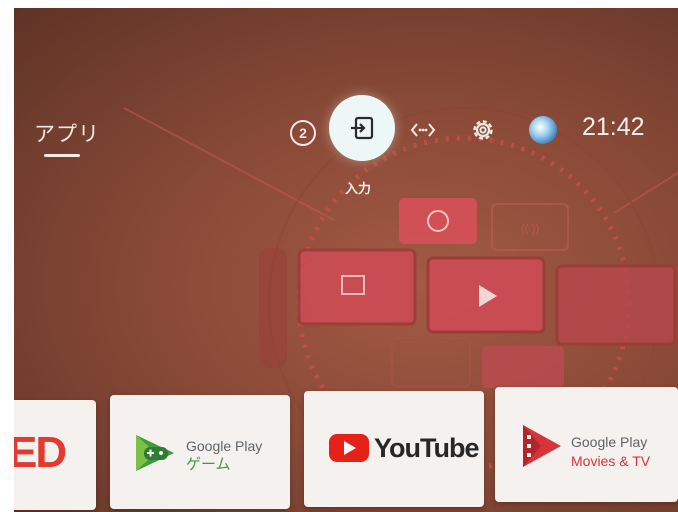 The image size is (678, 512). Describe the element at coordinates (349, 448) in the screenshot. I see `youtube-play-icon` at that location.